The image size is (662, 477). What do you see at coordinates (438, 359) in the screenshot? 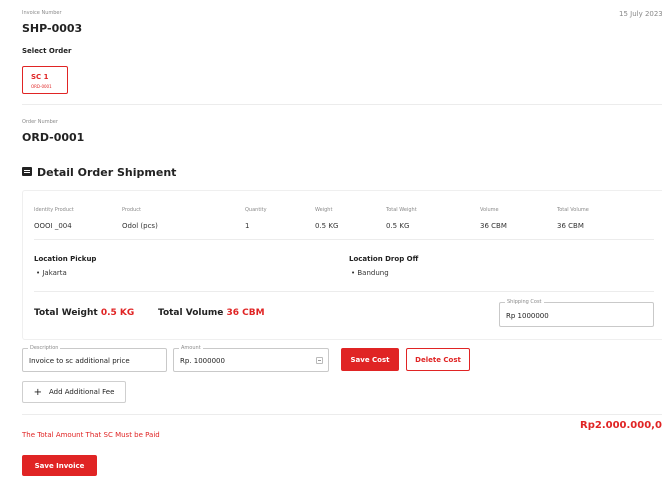
I see `delete-cost-button: Delete Cost` at bounding box center [438, 359].